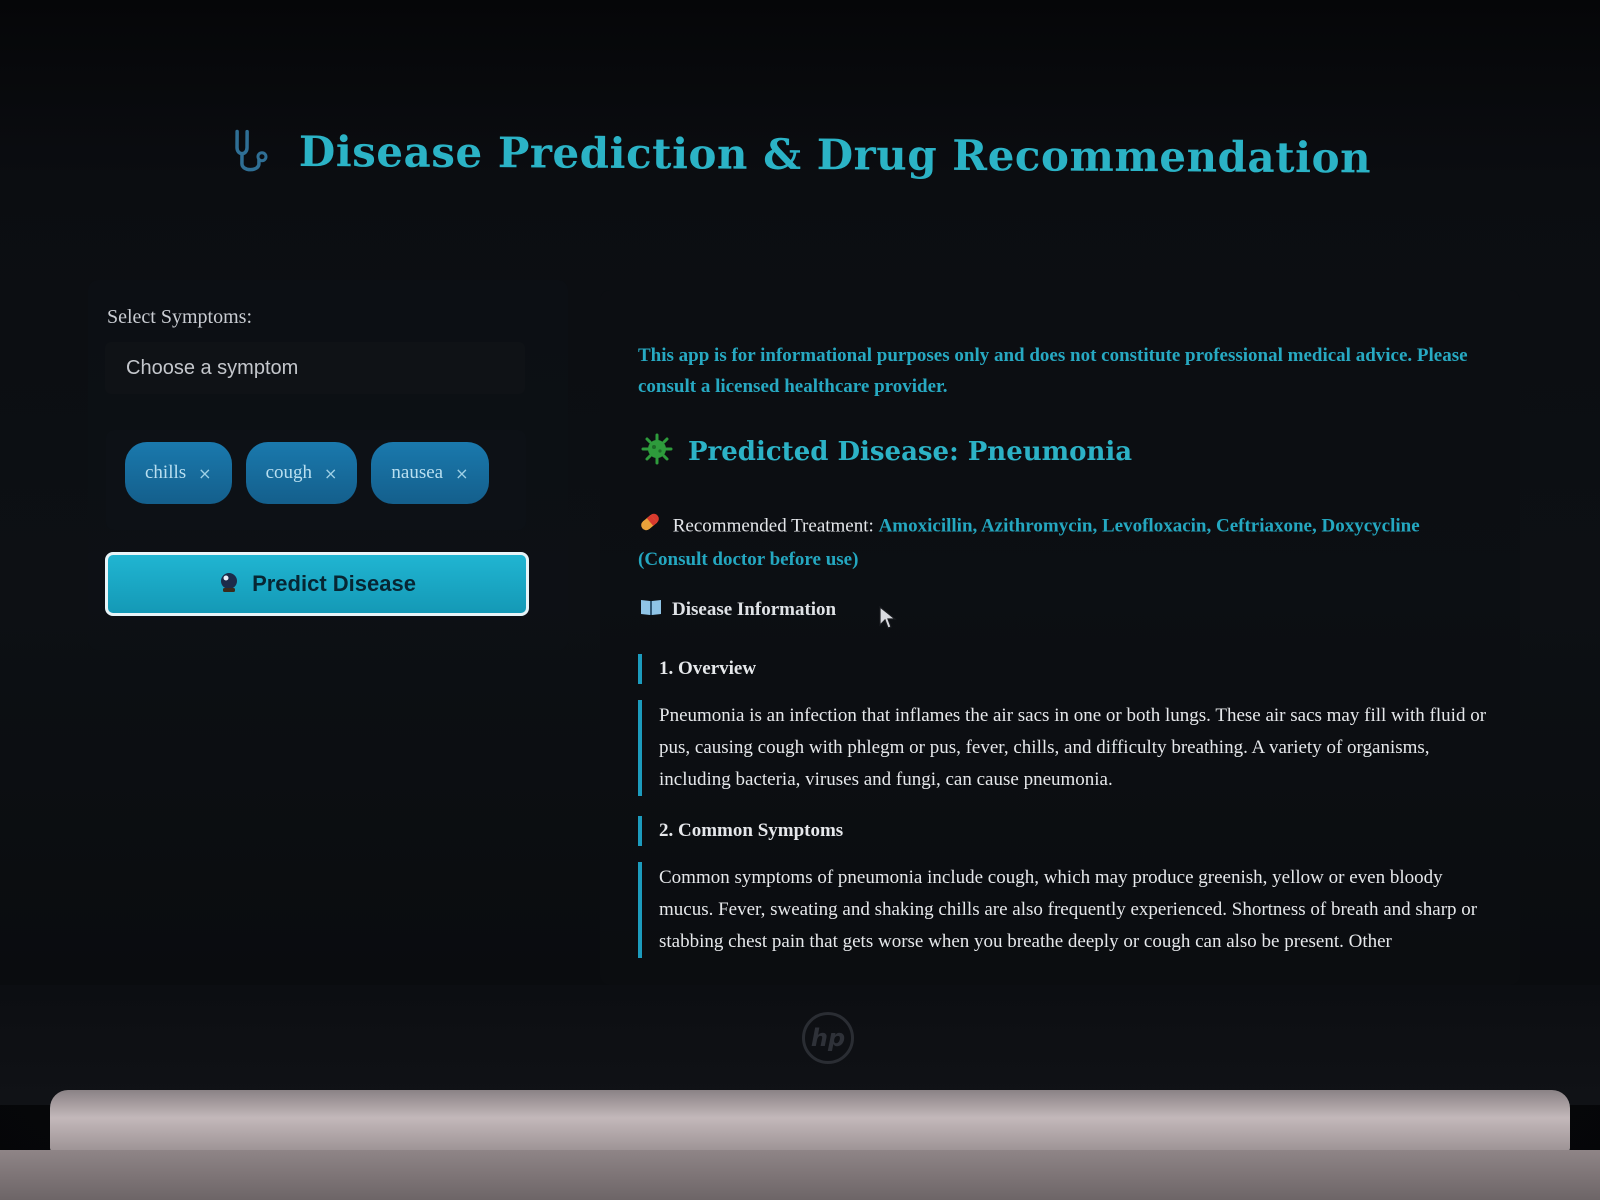 Image resolution: width=1600 pixels, height=1200 pixels. I want to click on symptom-chip: chills ×, so click(178, 473).